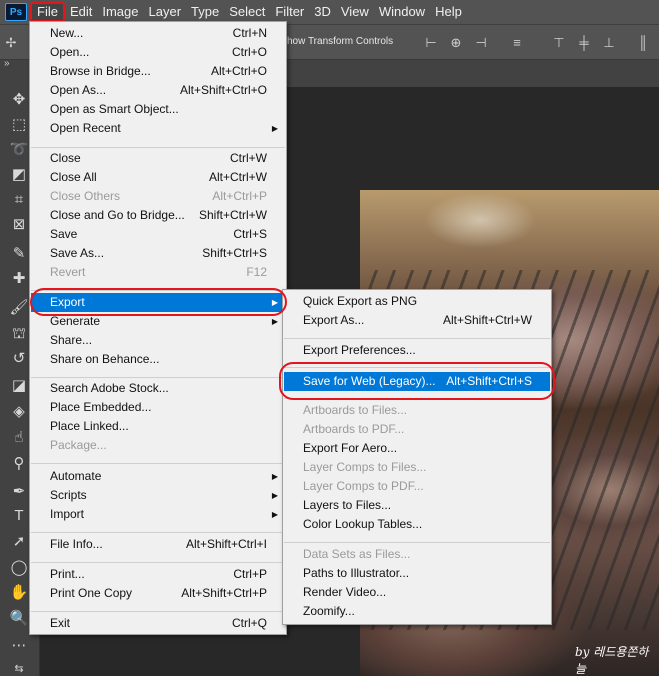  What do you see at coordinates (19, 334) in the screenshot?
I see `stamp-icon: ⛫` at bounding box center [19, 334].